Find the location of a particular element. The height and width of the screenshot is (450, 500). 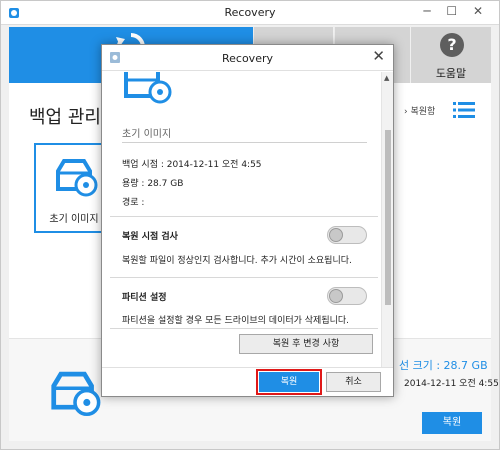

dialog-titlebar: Recovery ✕ is located at coordinates (247, 58).